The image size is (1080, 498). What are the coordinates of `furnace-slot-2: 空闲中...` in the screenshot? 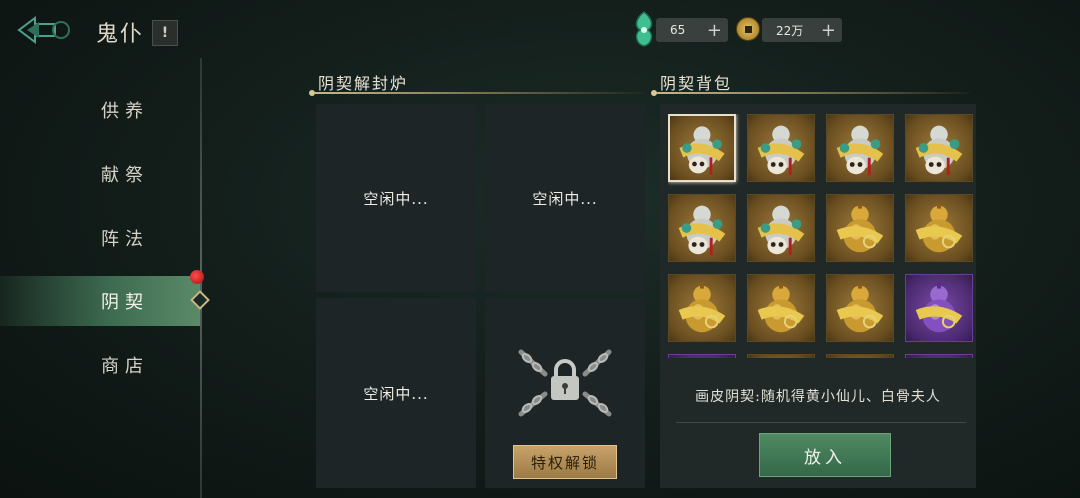 It's located at (565, 198).